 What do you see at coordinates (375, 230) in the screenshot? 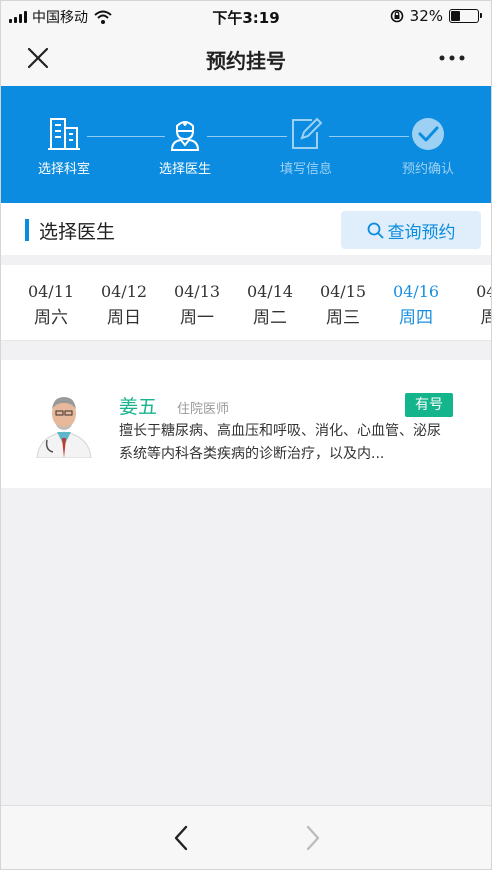
I see `search-icon` at bounding box center [375, 230].